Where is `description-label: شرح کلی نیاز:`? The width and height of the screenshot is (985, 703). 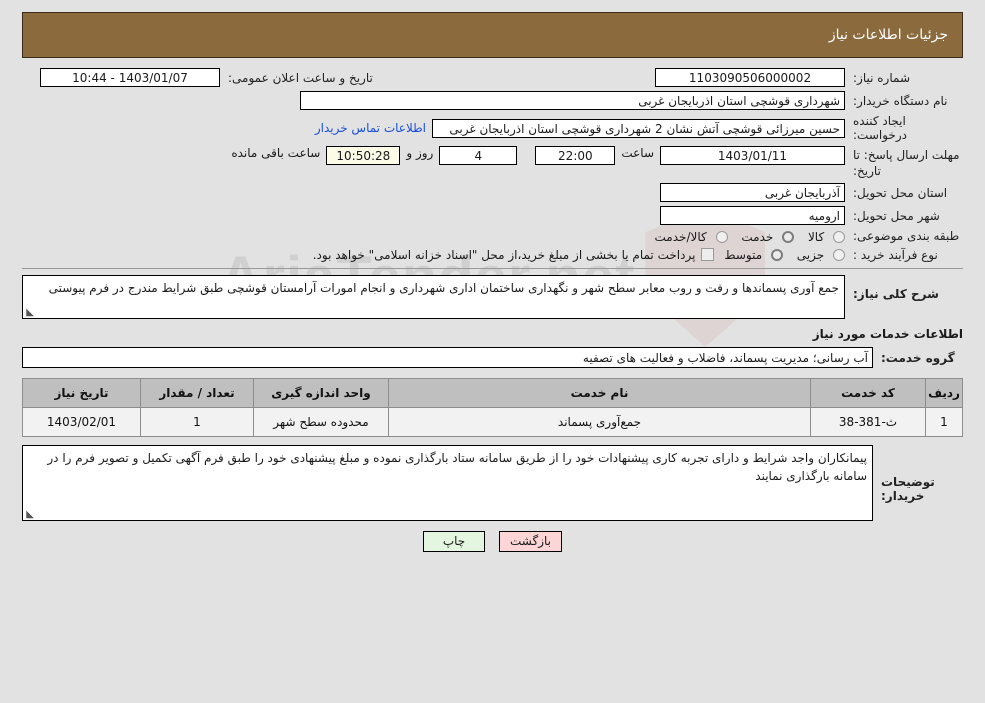 description-label: شرح کلی نیاز: is located at coordinates (896, 294).